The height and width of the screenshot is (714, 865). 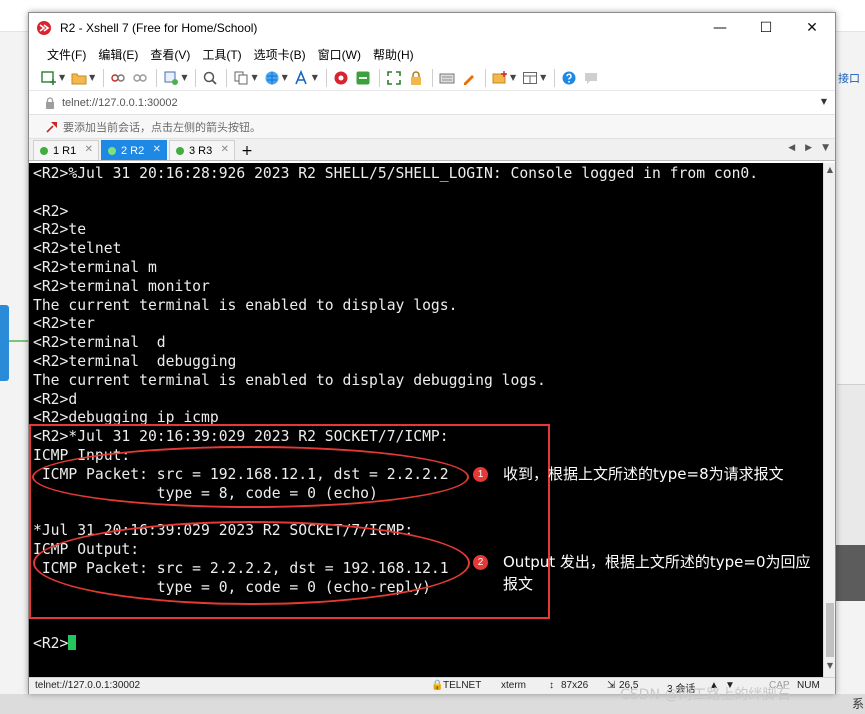 I want to click on scroll-down-icon: ▼, so click(x=830, y=667).